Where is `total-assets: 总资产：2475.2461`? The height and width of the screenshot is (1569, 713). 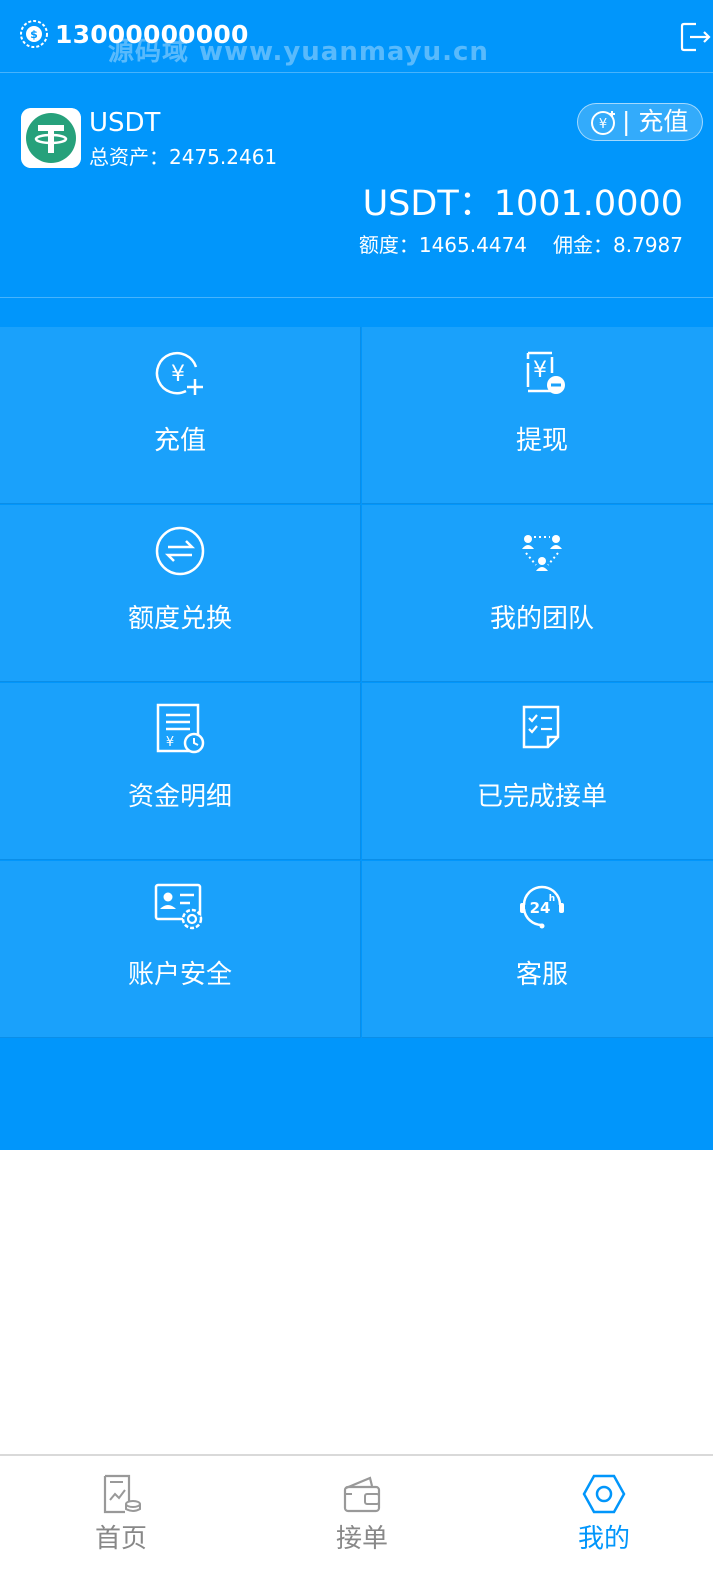 total-assets: 总资产：2475.2461 is located at coordinates (183, 157).